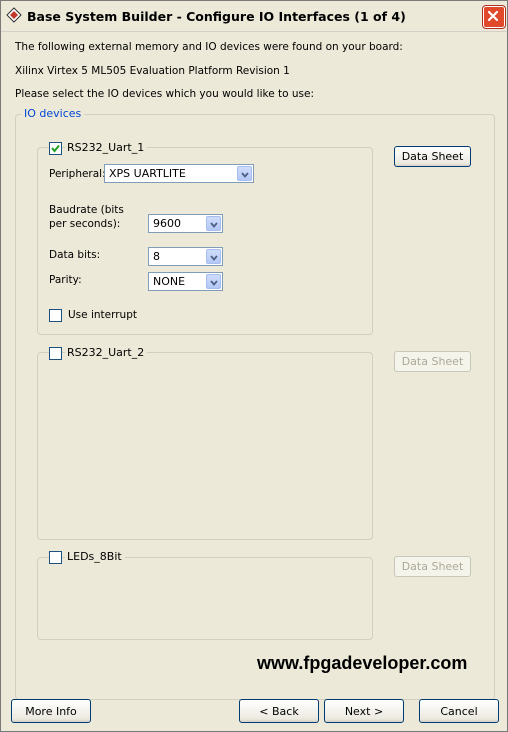 Image resolution: width=508 pixels, height=732 pixels. I want to click on baudrate-label-line1: Baudrate (bits, so click(86, 210).